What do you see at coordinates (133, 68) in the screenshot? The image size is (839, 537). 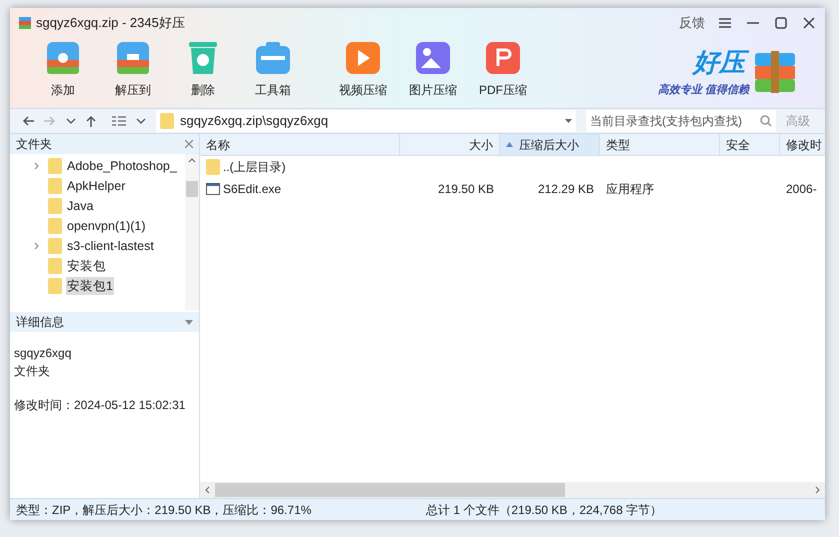 I see `toolbar-button: 解压到` at bounding box center [133, 68].